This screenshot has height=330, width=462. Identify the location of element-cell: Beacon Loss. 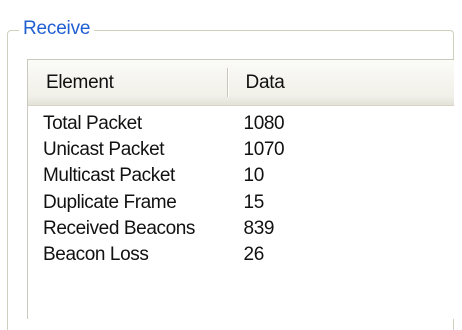
(96, 255).